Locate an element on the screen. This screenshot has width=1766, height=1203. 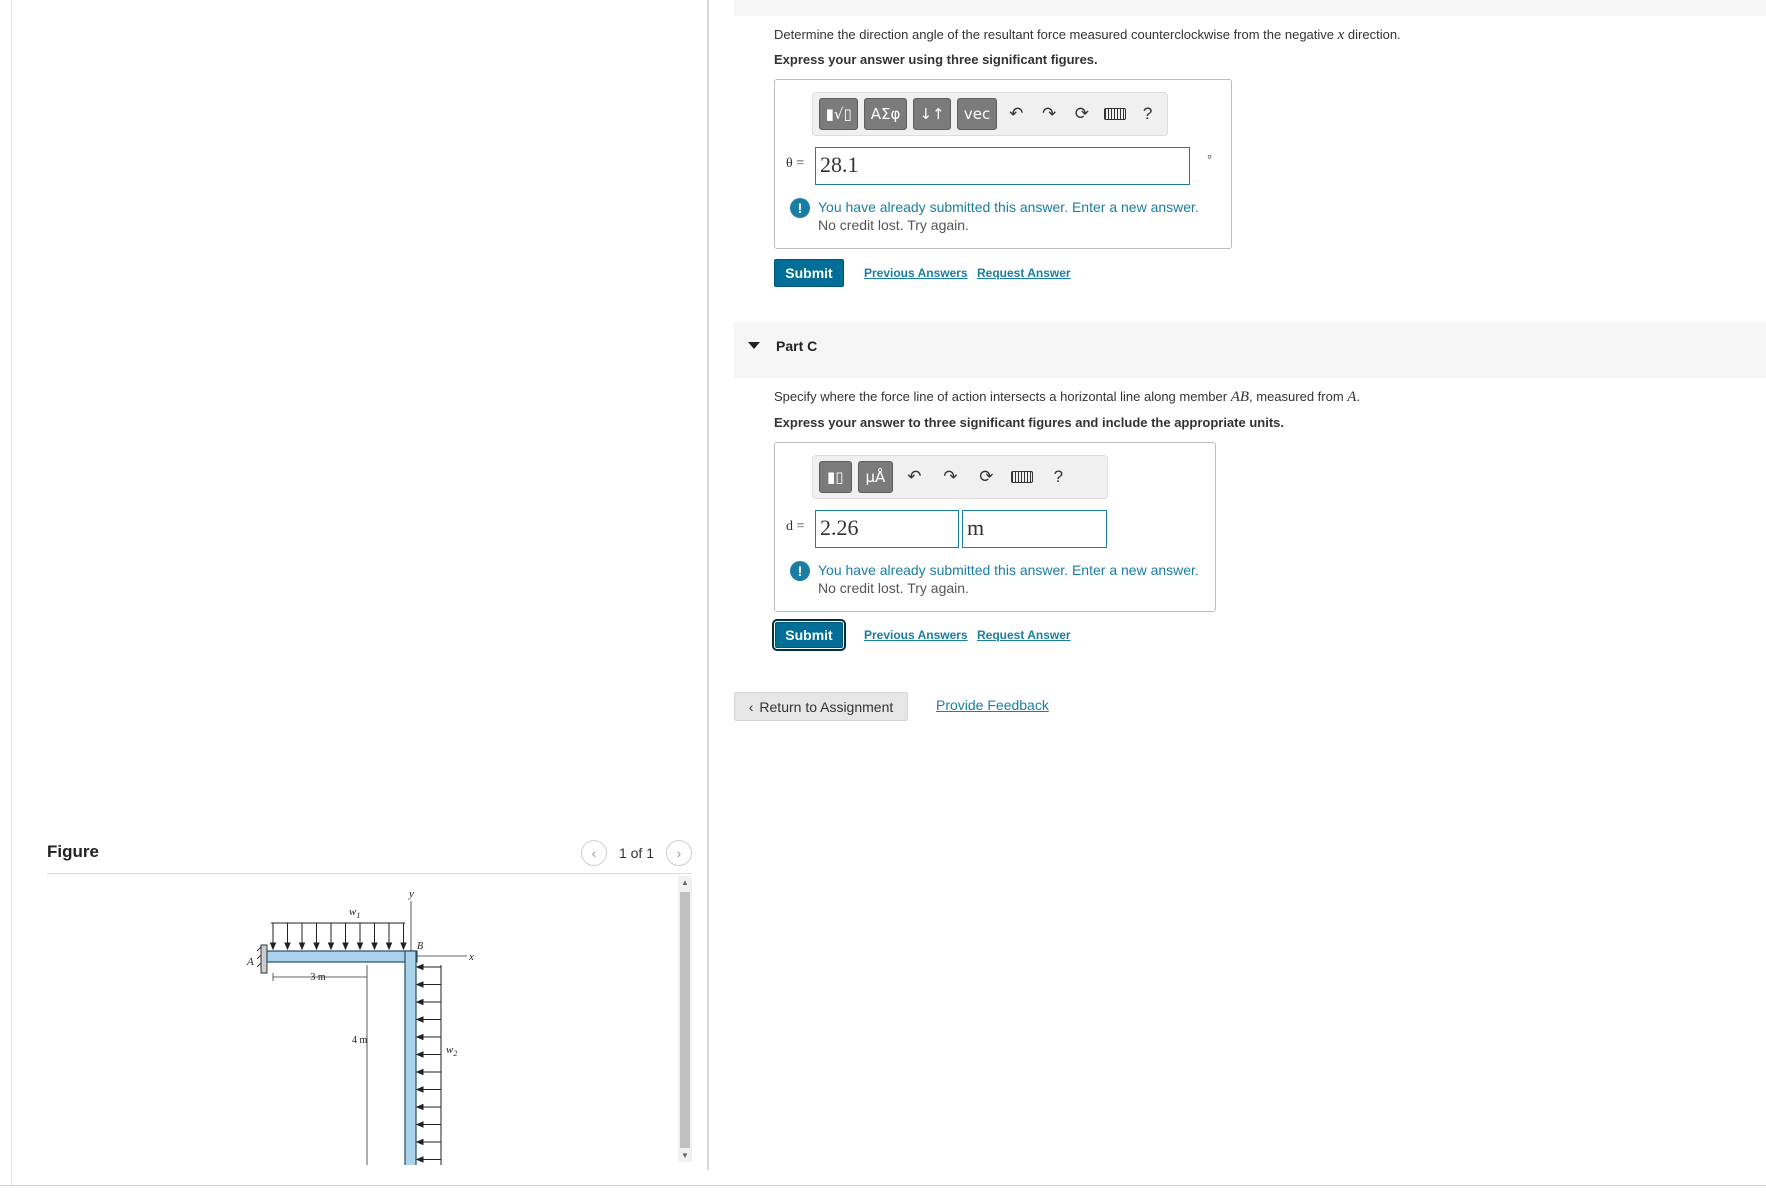
provide-feedback-link: Provide Feedback is located at coordinates (992, 705).